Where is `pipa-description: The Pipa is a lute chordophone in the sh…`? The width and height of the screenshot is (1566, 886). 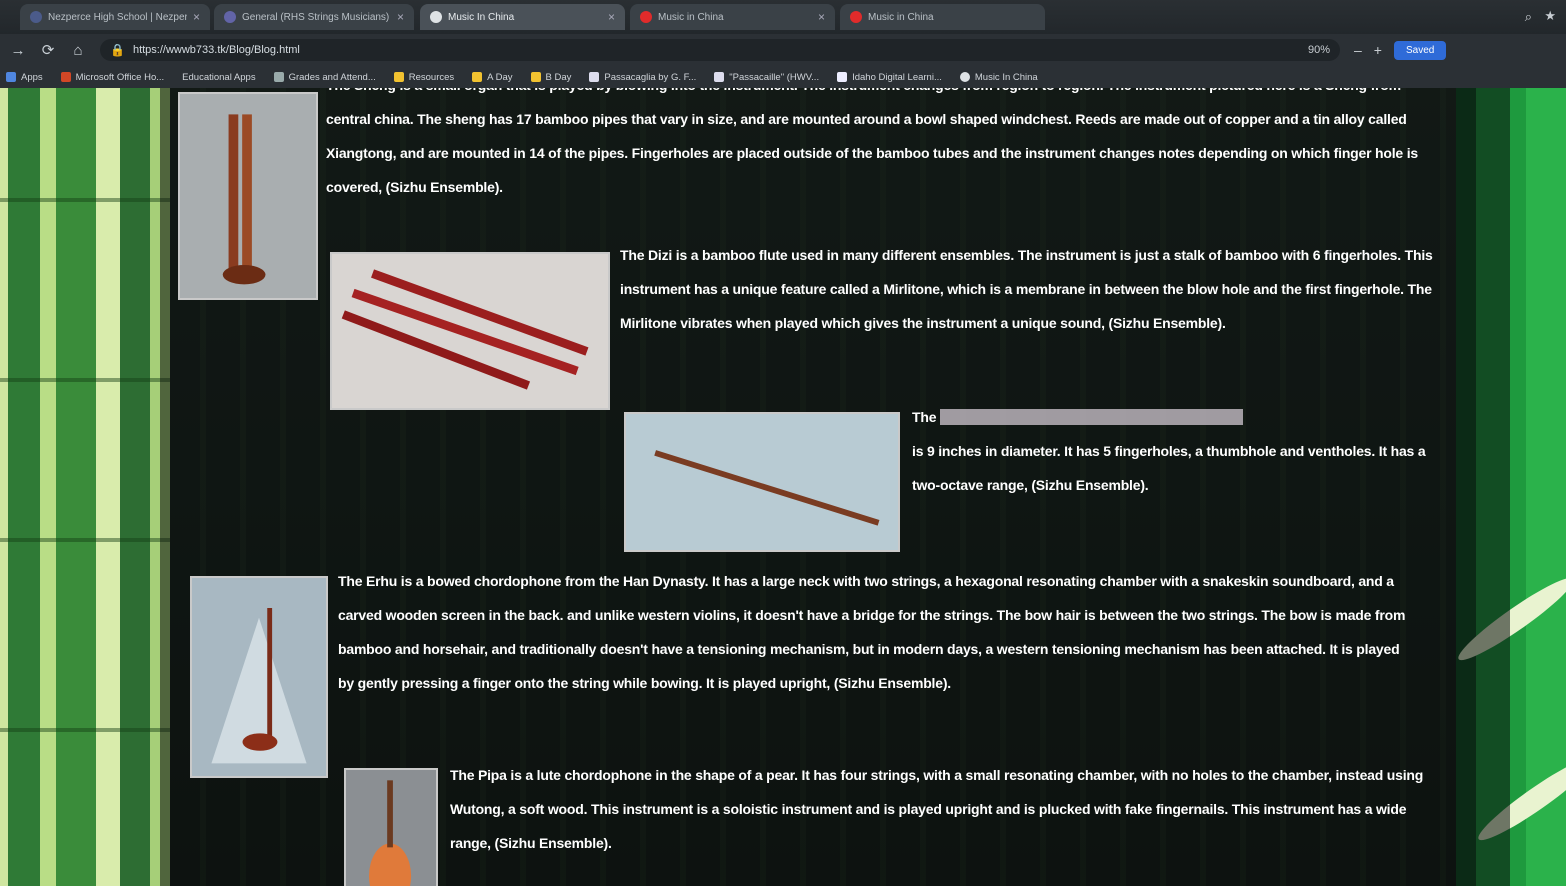 pipa-description: The Pipa is a lute chordophone in the sh… is located at coordinates (937, 809).